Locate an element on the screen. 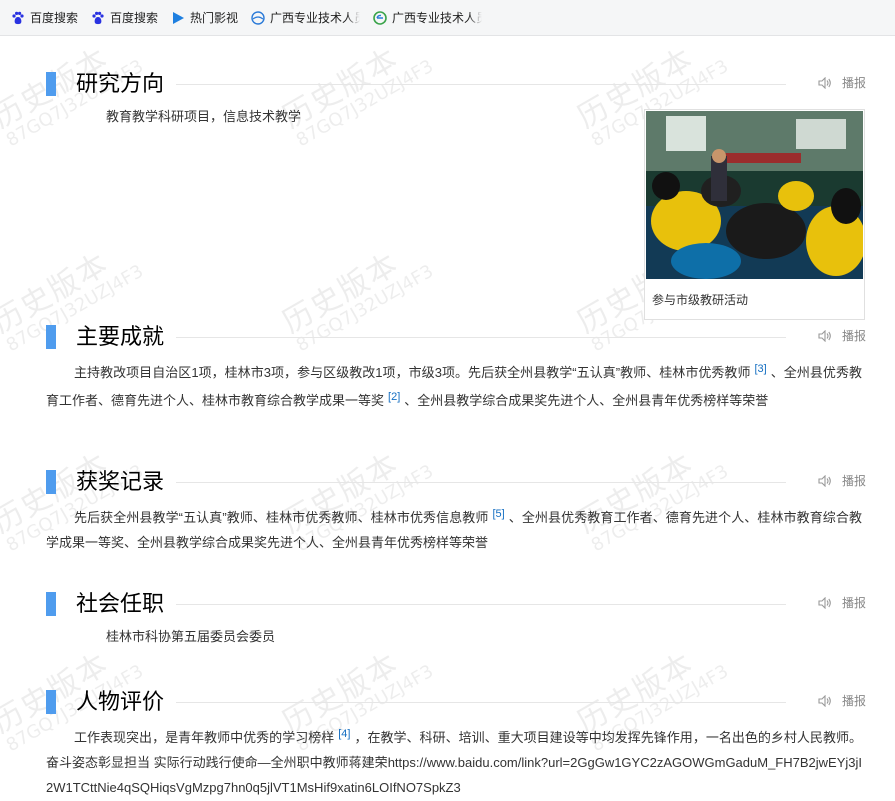 The width and height of the screenshot is (895, 801). photo-caption: 参与市级教研活动 is located at coordinates (700, 300).